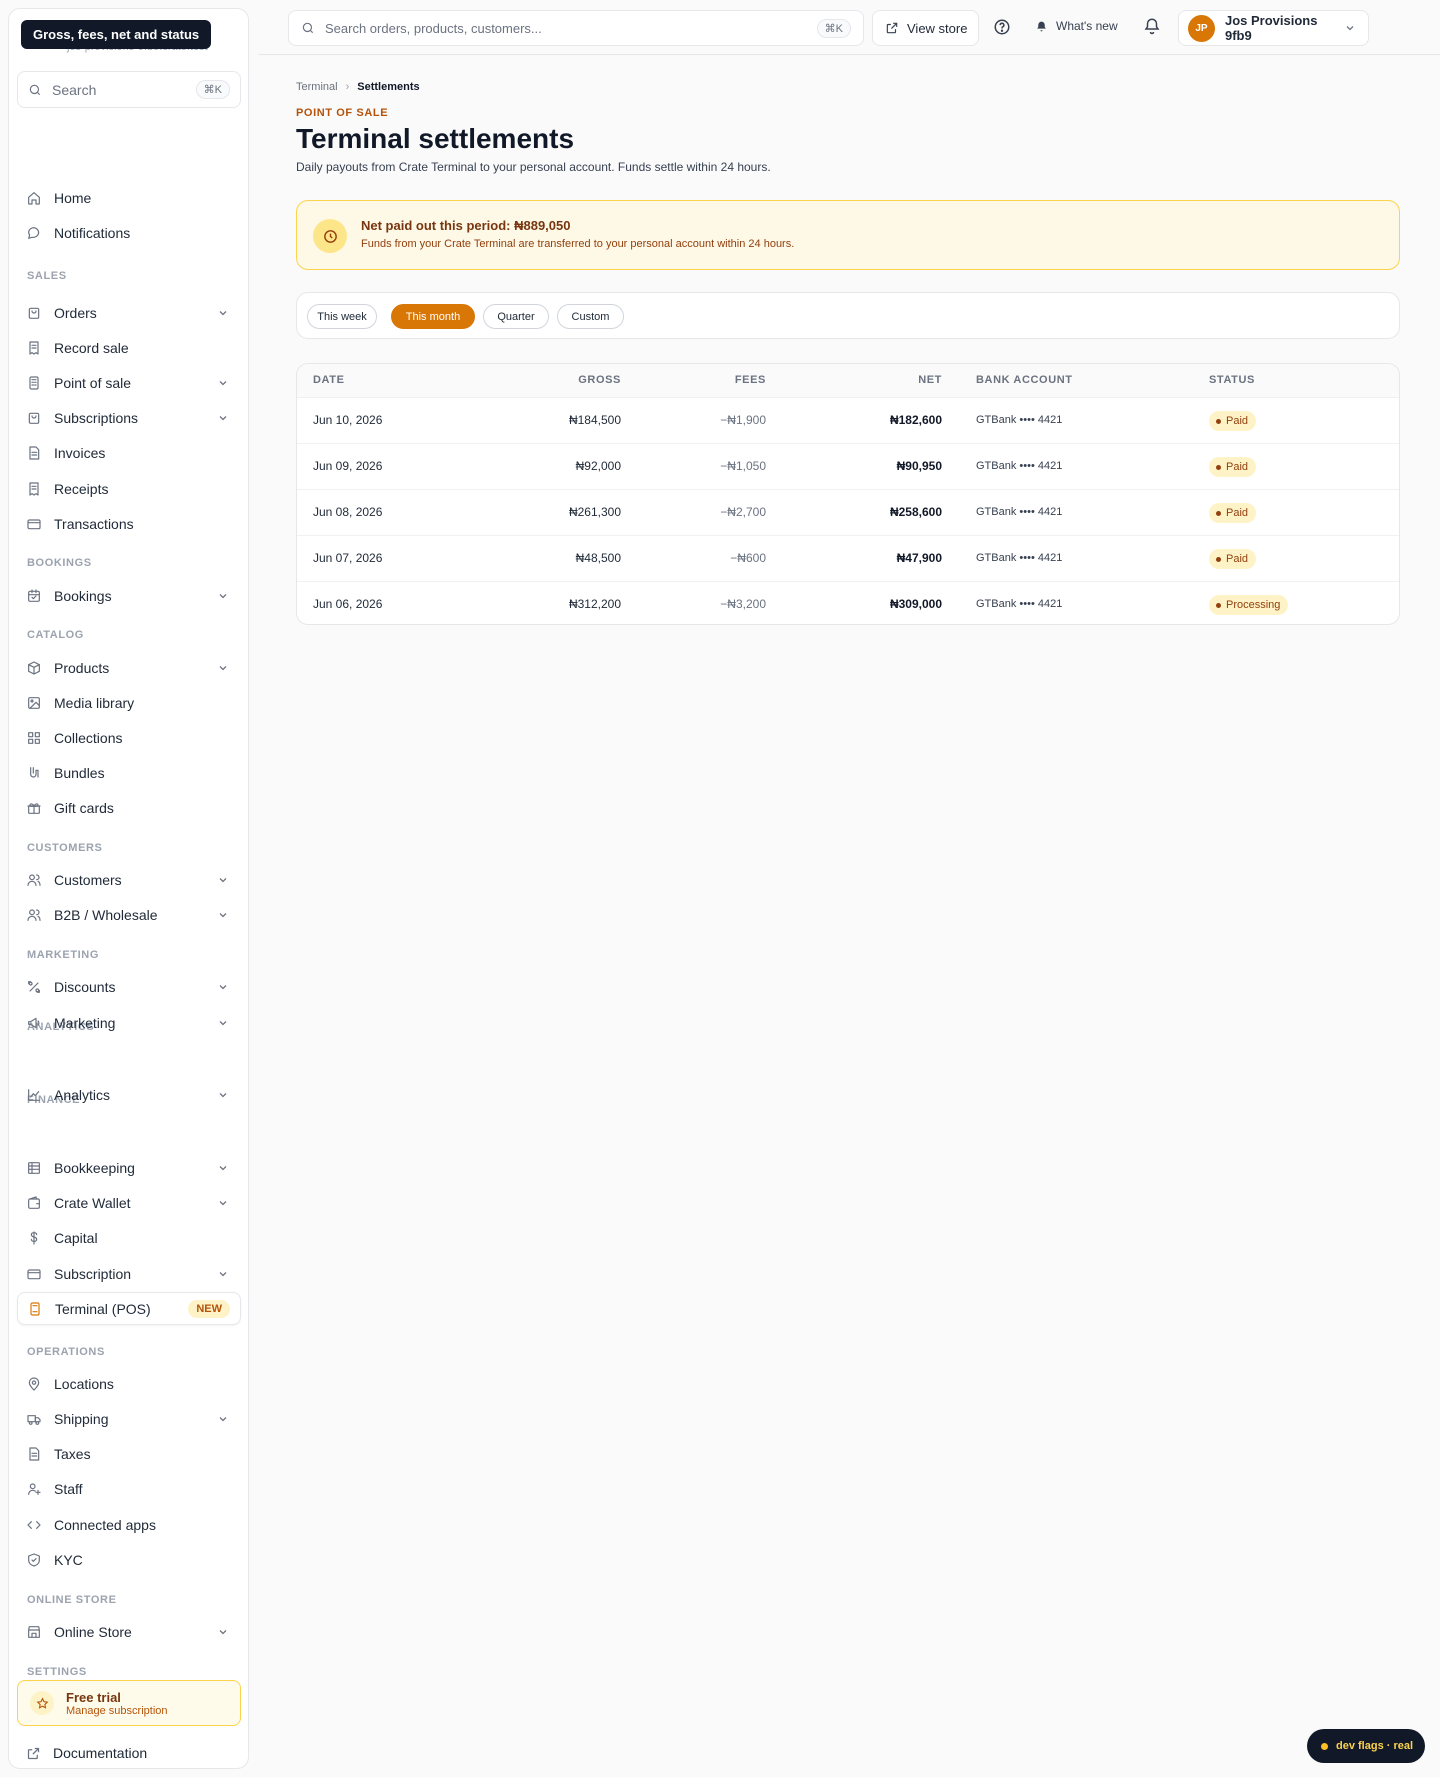  Describe the element at coordinates (116, 34) in the screenshot. I see `tooltip: Gross, fees, net and status` at that location.